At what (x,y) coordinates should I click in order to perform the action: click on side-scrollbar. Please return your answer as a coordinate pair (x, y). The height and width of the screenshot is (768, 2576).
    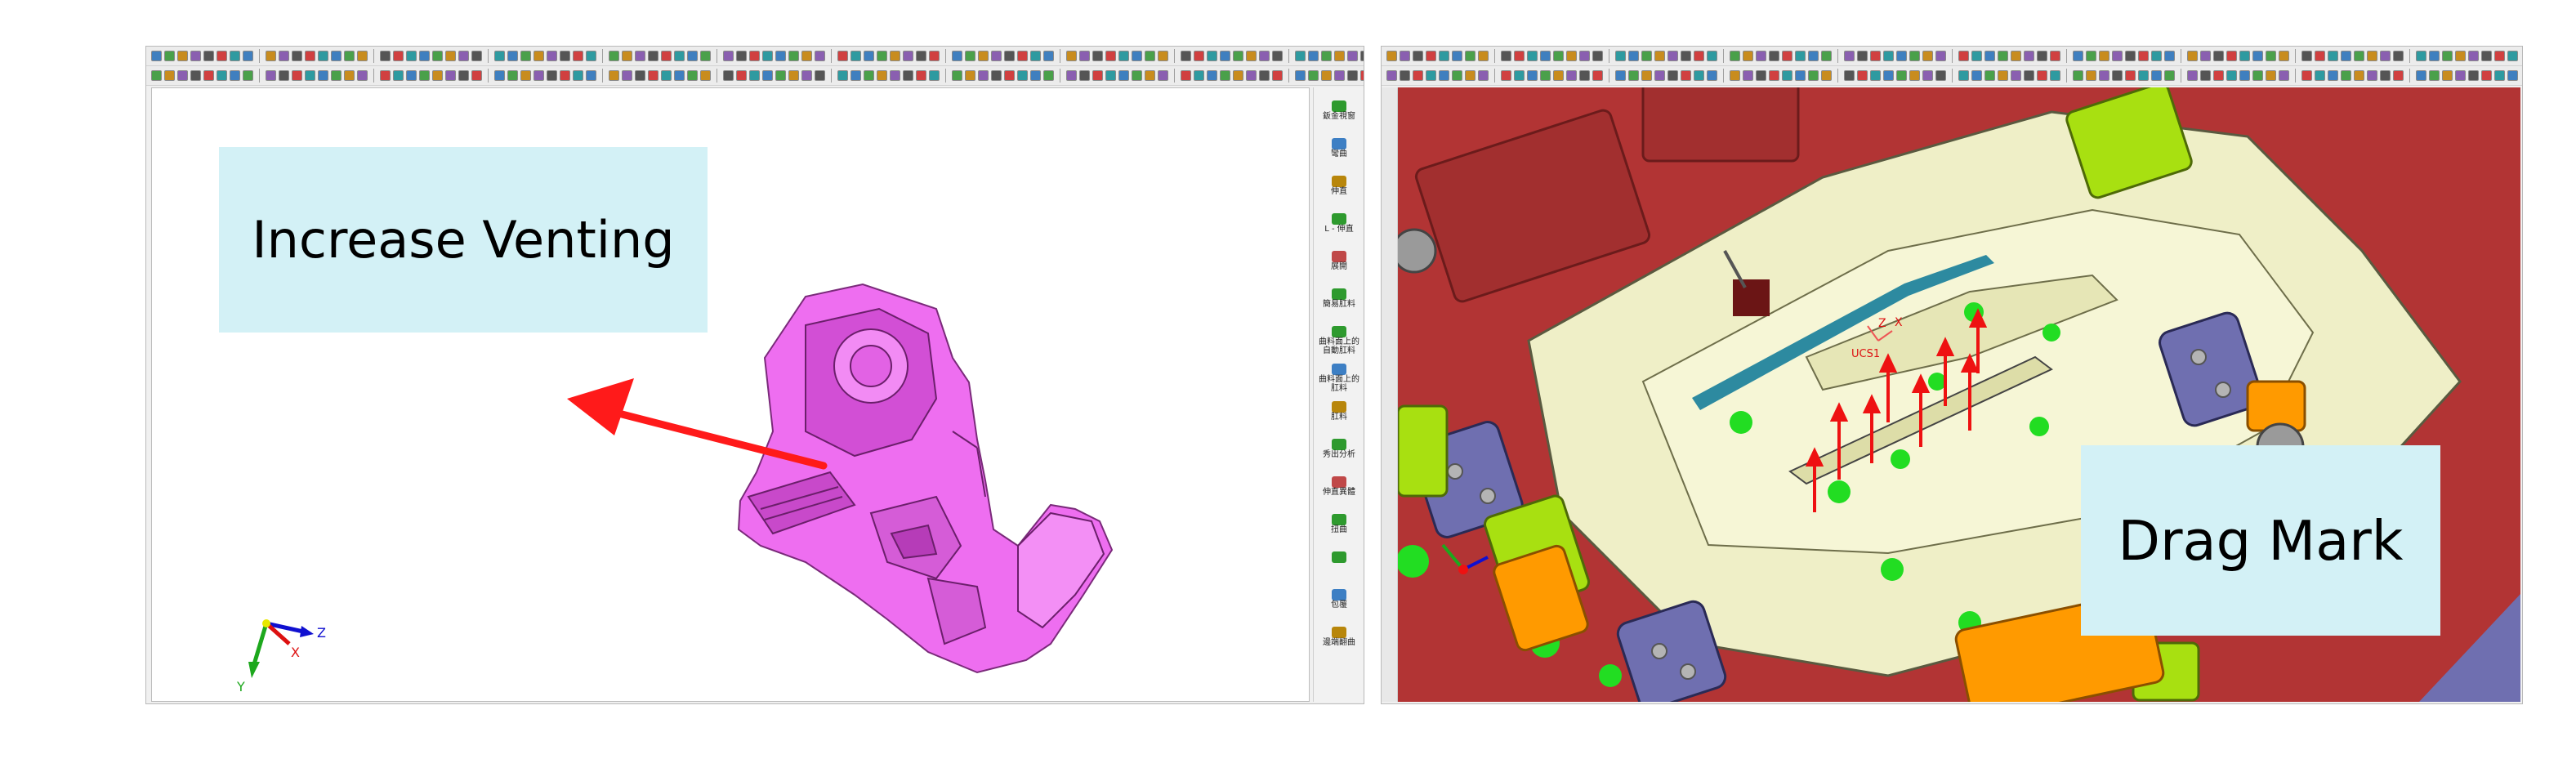
    Looking at the image, I should click on (1390, 394).